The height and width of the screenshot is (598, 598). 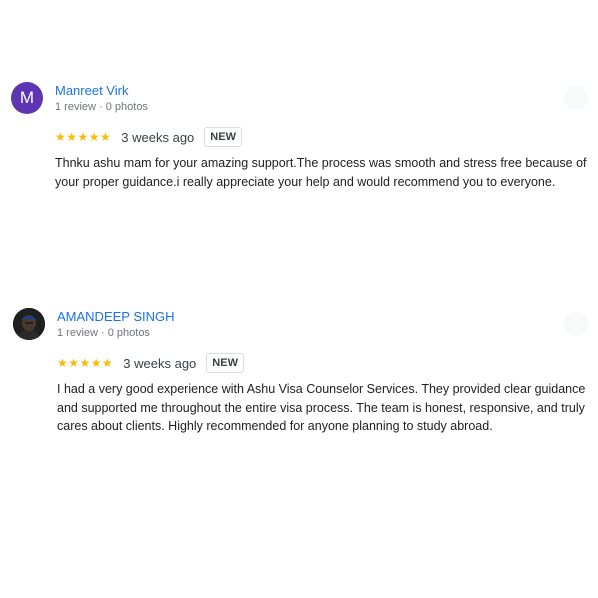 What do you see at coordinates (27, 98) in the screenshot?
I see `avatar: M` at bounding box center [27, 98].